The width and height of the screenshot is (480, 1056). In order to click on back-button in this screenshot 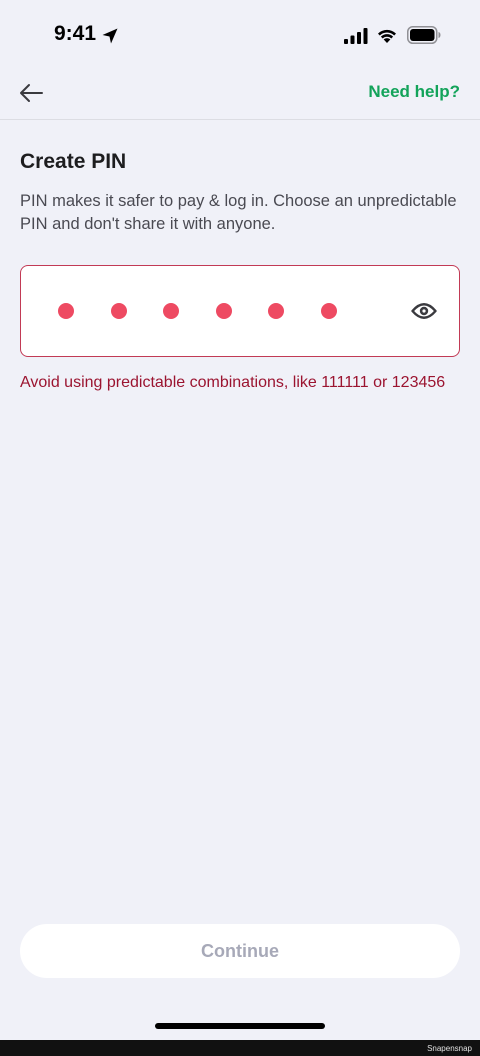, I will do `click(31, 93)`.